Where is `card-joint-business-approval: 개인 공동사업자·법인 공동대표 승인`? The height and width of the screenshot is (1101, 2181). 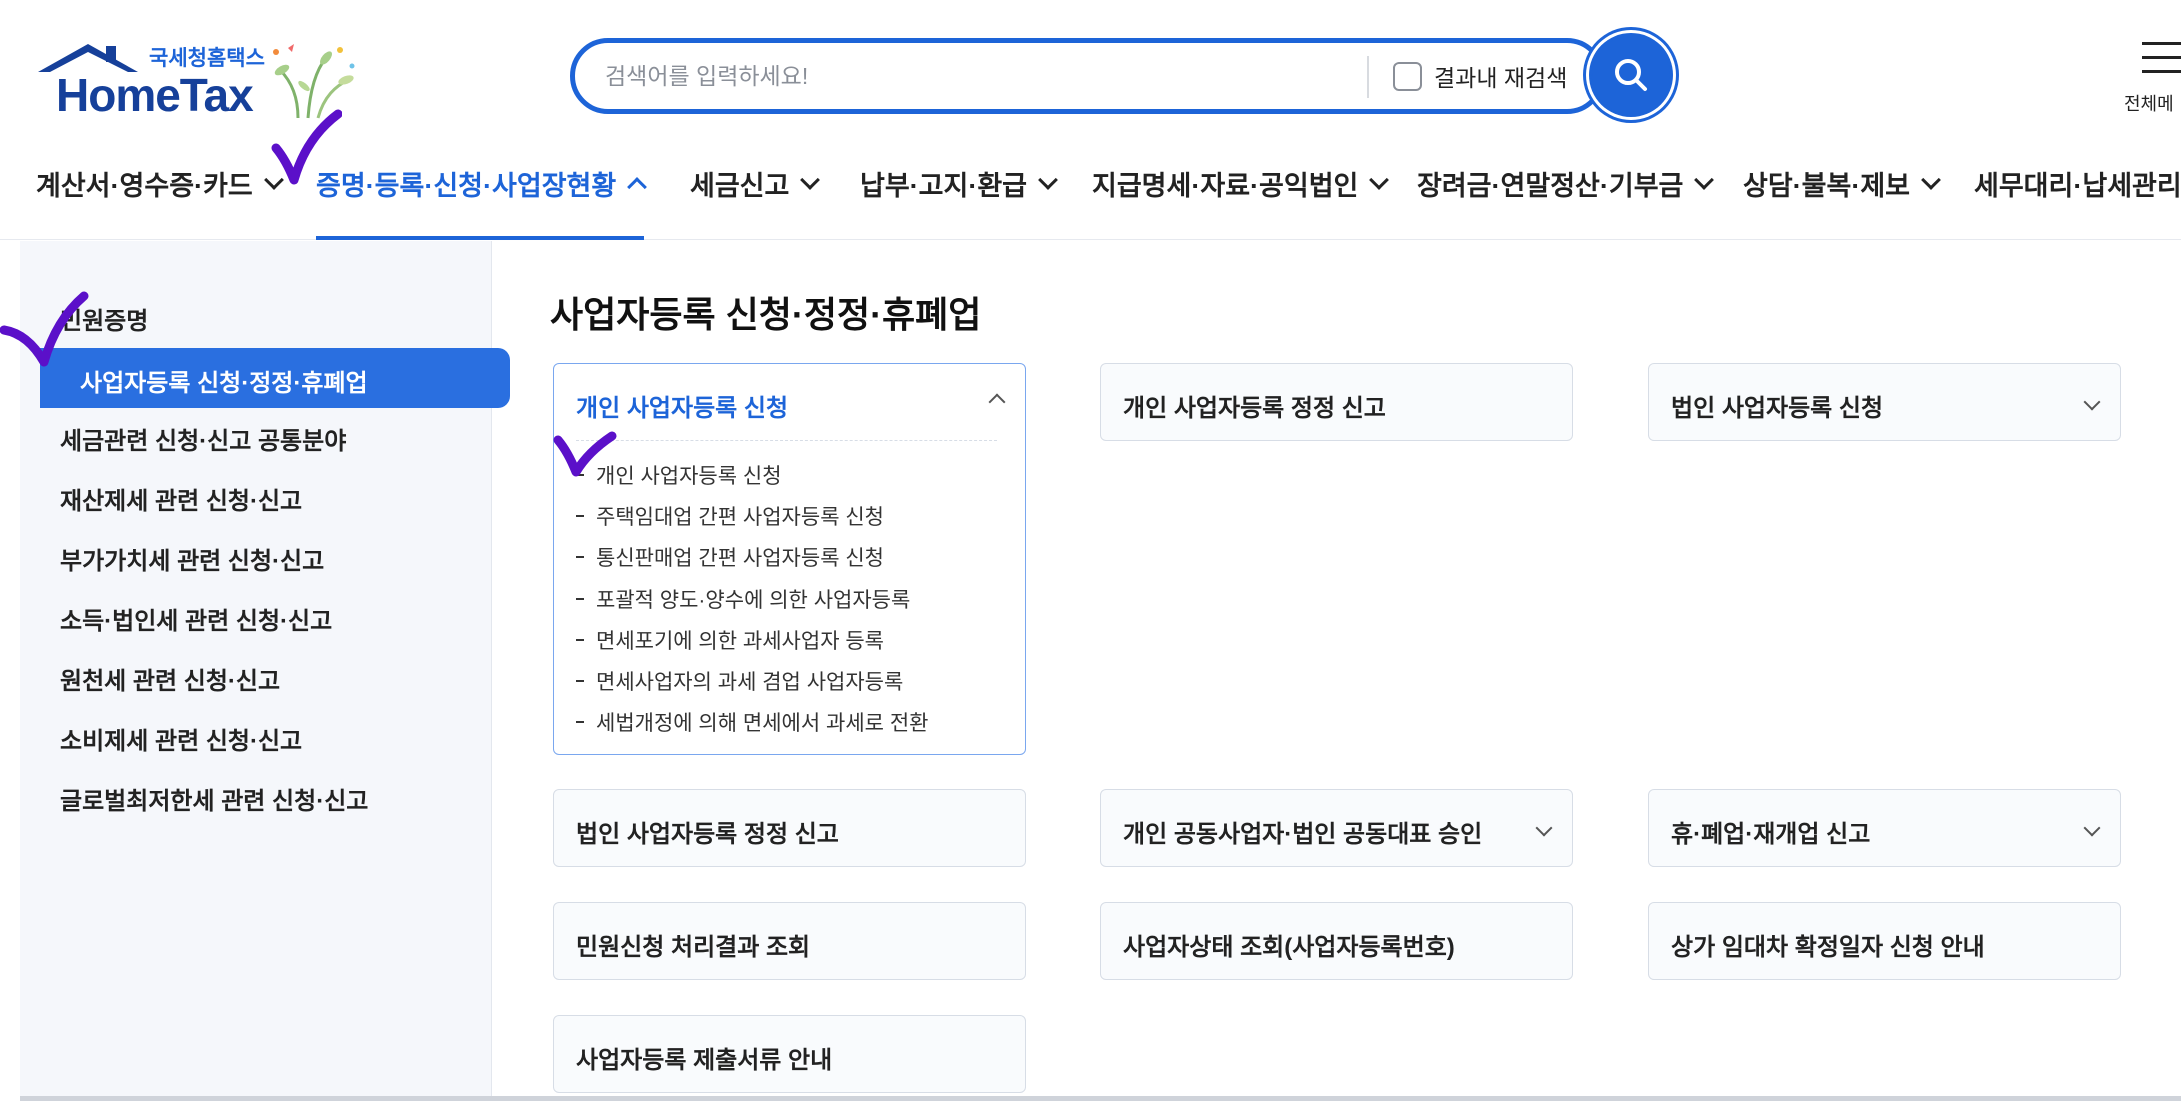 card-joint-business-approval: 개인 공동사업자·법인 공동대표 승인 is located at coordinates (1336, 828).